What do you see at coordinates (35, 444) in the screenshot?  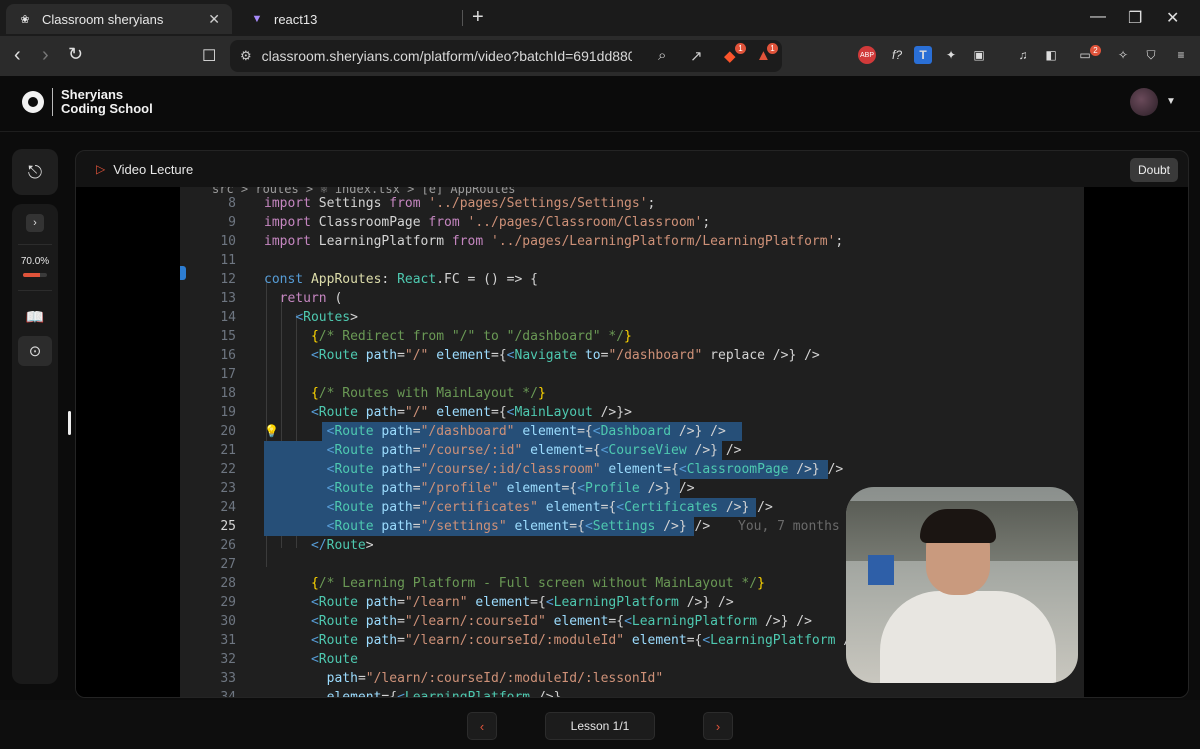 I see `left-rail: › 70.0% 📖 ⊙` at bounding box center [35, 444].